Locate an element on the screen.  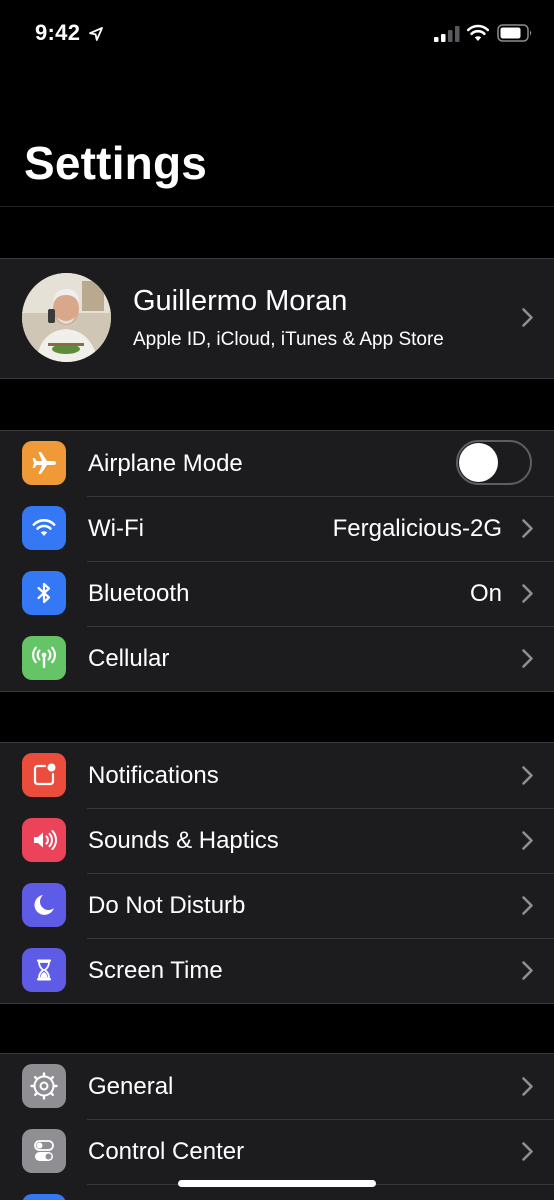
do-not-disturb-label: Do Not Disturb is located at coordinates (167, 905).